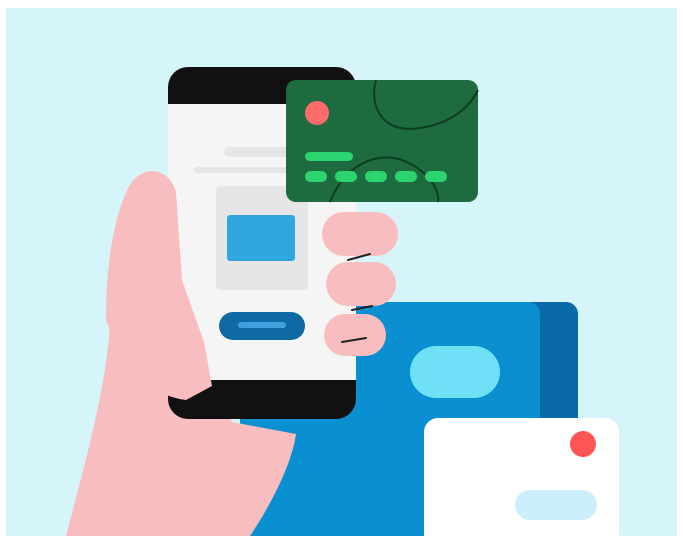 The width and height of the screenshot is (683, 536). What do you see at coordinates (455, 372) in the screenshot?
I see `wallet-pill` at bounding box center [455, 372].